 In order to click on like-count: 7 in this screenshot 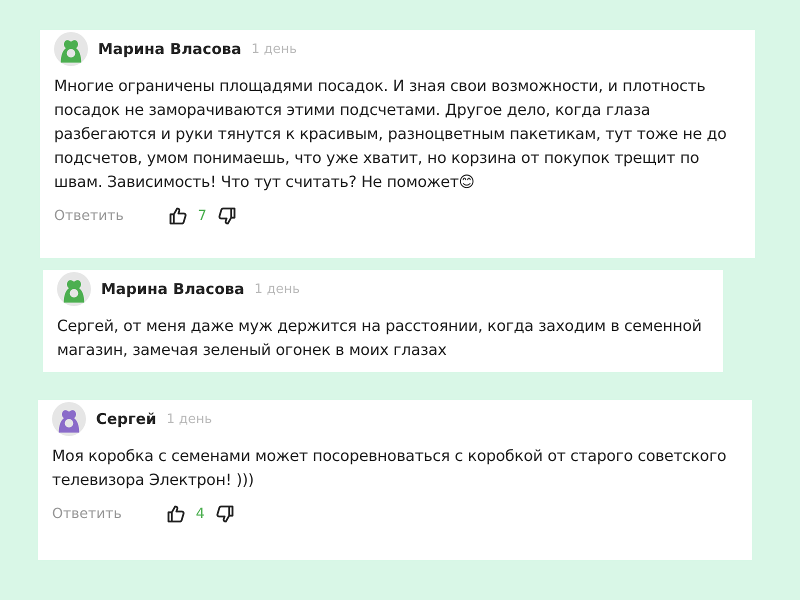, I will do `click(202, 216)`.